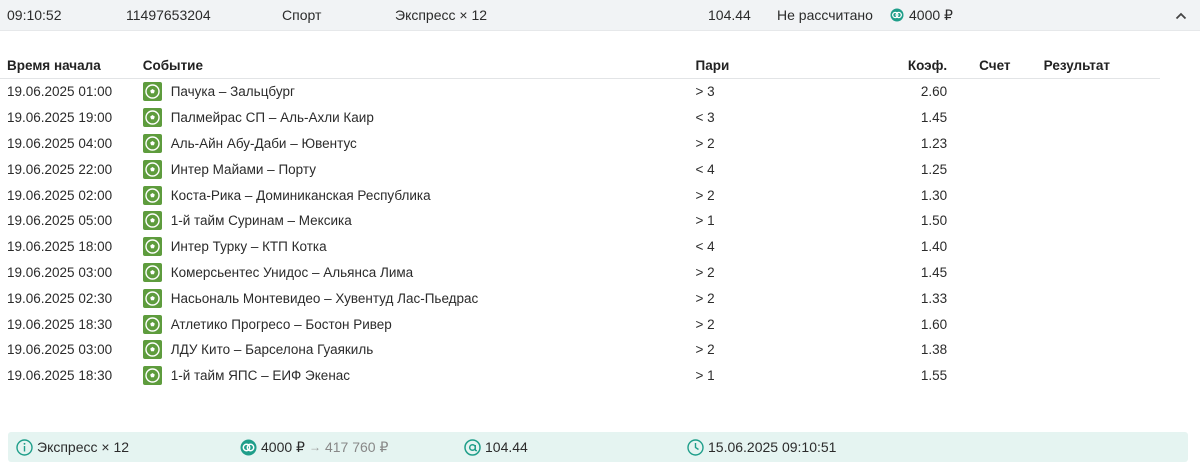 The width and height of the screenshot is (1200, 466). I want to click on chevron-up-icon, so click(1181, 16).